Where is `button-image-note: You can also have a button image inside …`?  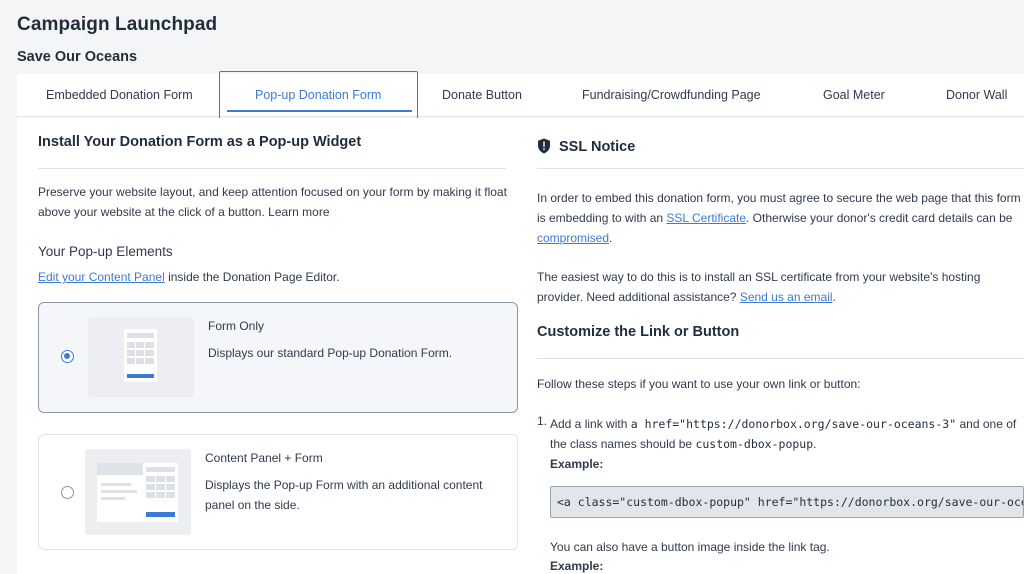
button-image-note: You can also have a button image inside … is located at coordinates (690, 547).